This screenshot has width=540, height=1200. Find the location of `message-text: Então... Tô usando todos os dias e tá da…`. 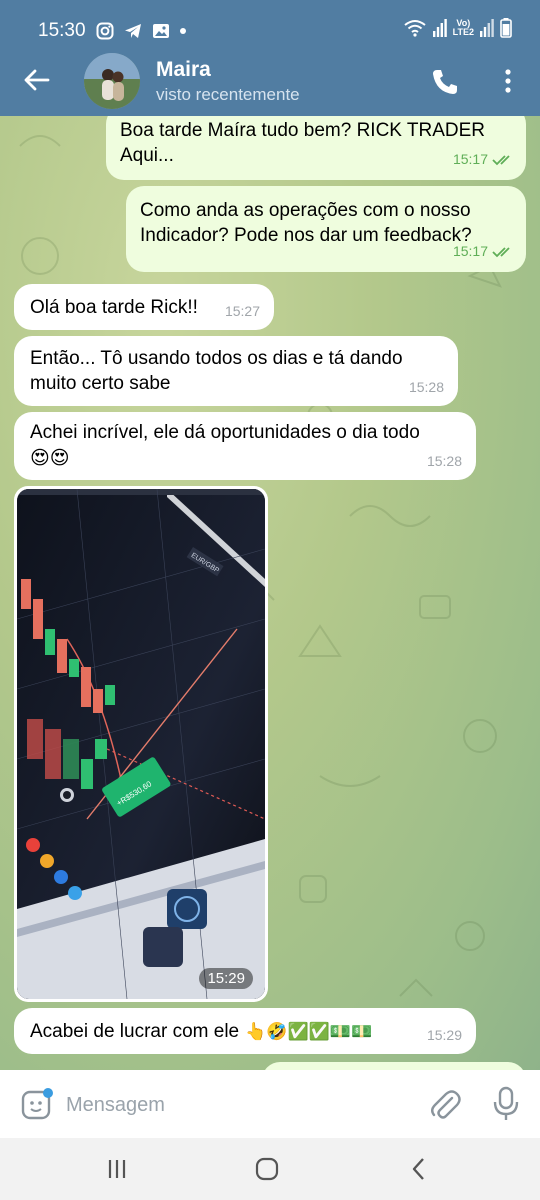

message-text: Então... Tô usando todos os dias e tá da… is located at coordinates (216, 371).